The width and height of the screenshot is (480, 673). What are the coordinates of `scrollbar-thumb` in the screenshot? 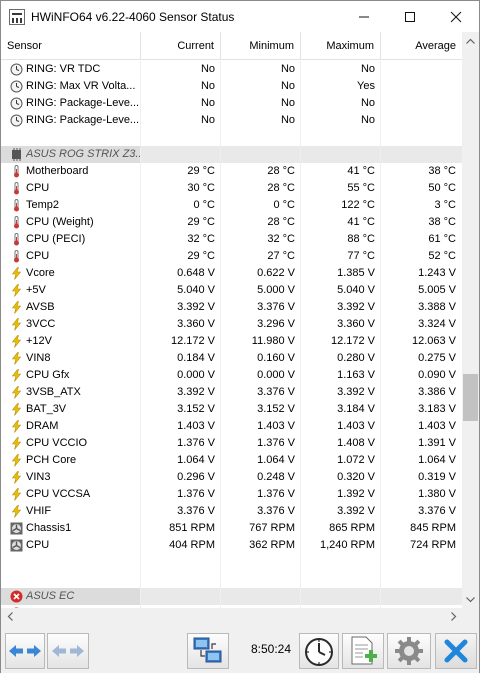 It's located at (470, 397).